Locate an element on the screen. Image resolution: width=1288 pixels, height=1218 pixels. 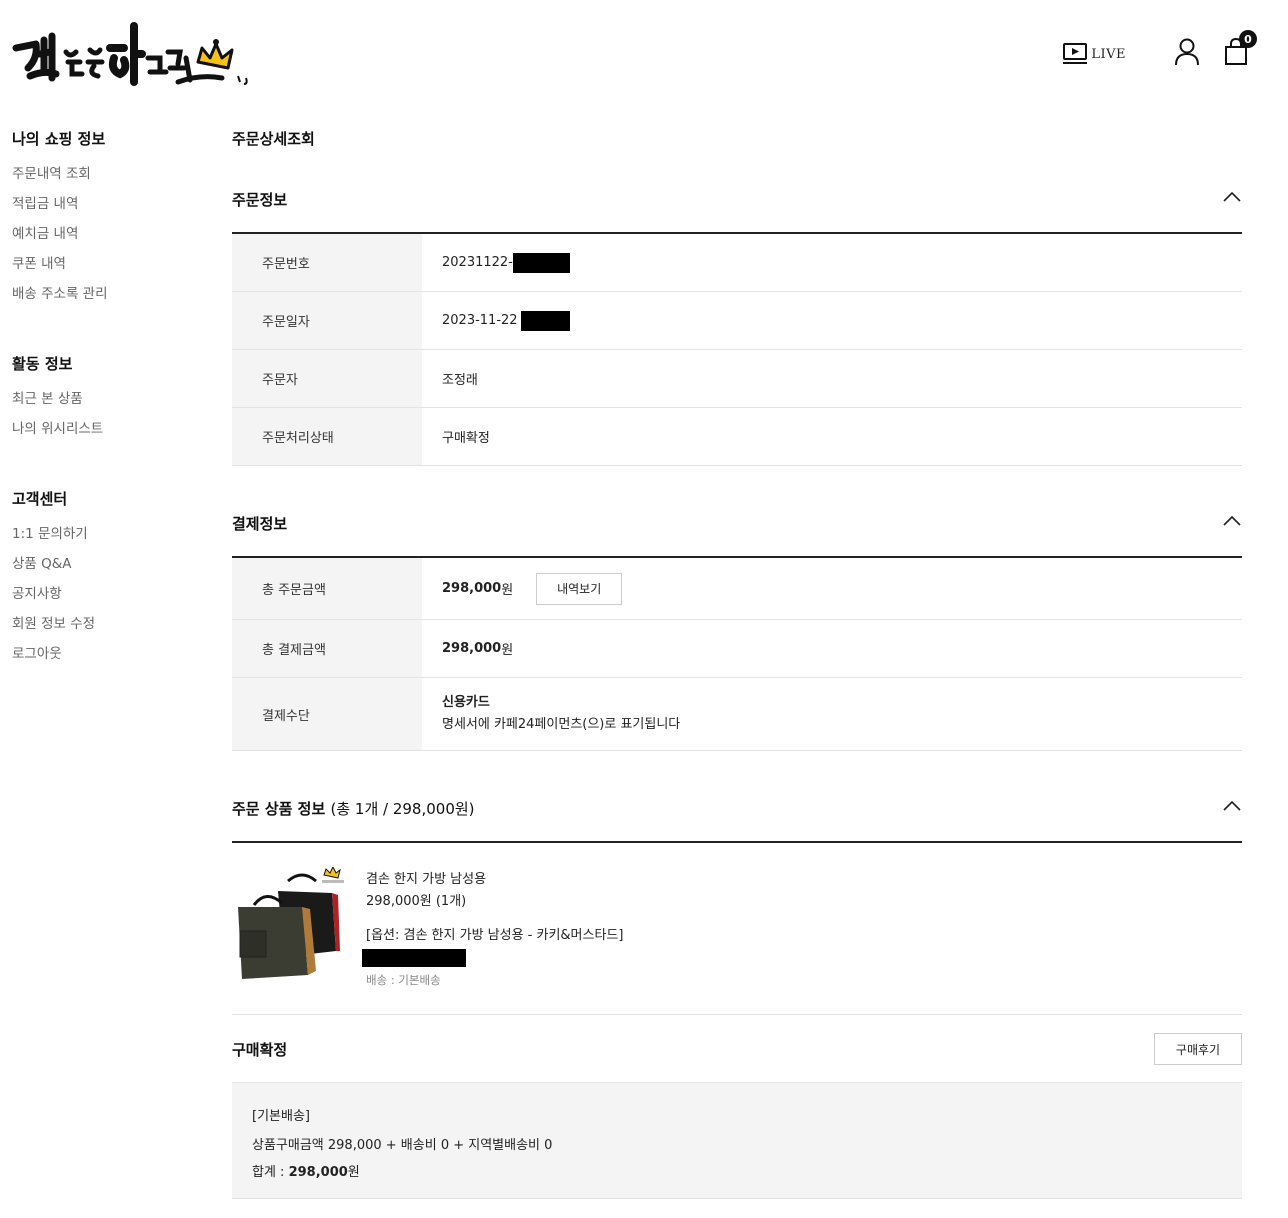
price-breakdown: 상품구매금액 298,000 + 배송비 0 + 지역별배송비 0 is located at coordinates (402, 1145).